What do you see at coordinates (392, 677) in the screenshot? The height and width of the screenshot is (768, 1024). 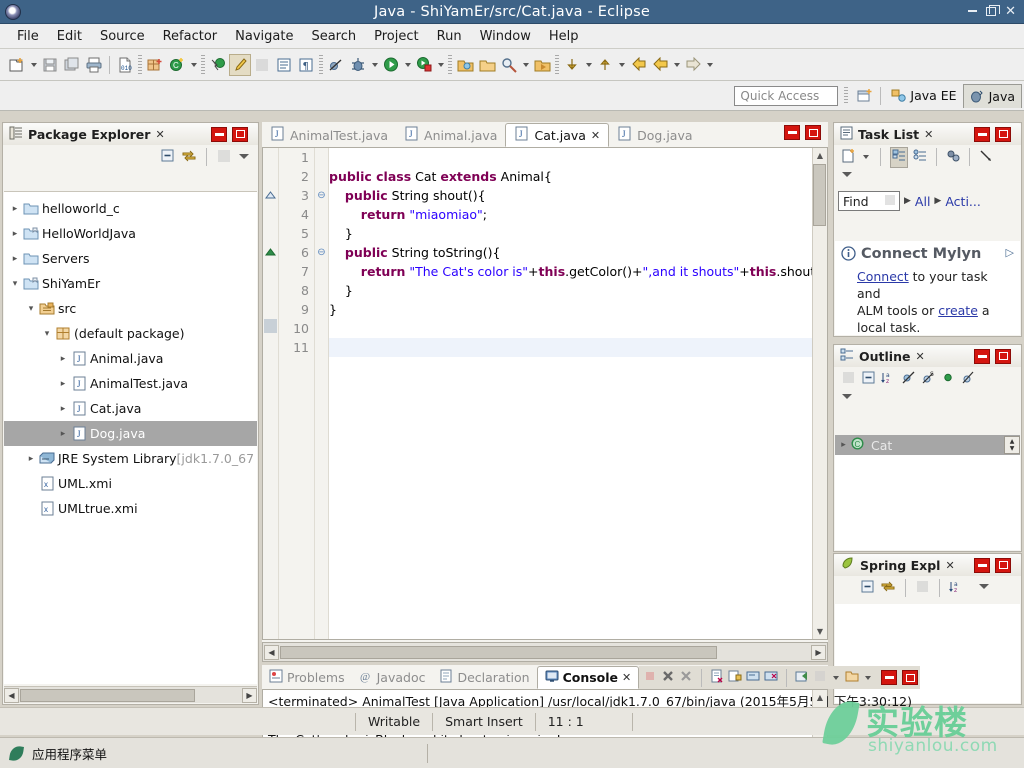 I see `console-tab: @ Javadoc` at bounding box center [392, 677].